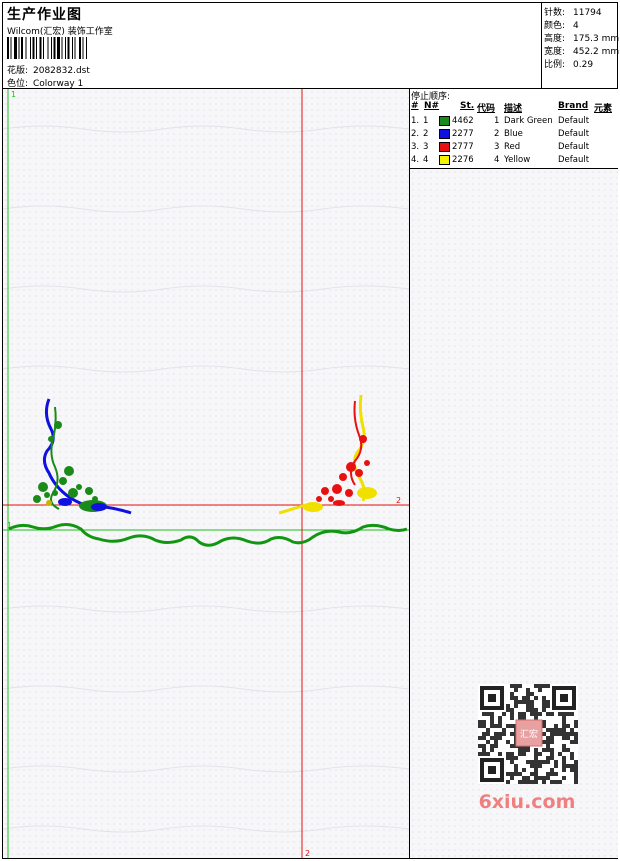  Describe the element at coordinates (49, 503) in the screenshot. I see `left-yellow-dot` at that location.